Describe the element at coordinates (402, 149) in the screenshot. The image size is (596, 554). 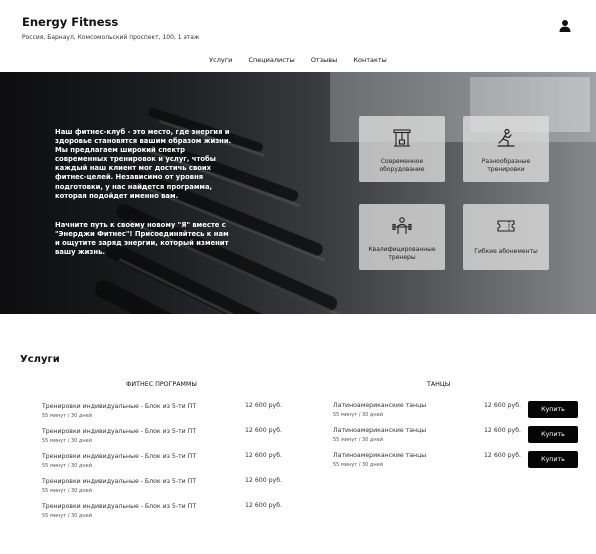
I see `feature-card-equipment: Современное оборудование` at that location.